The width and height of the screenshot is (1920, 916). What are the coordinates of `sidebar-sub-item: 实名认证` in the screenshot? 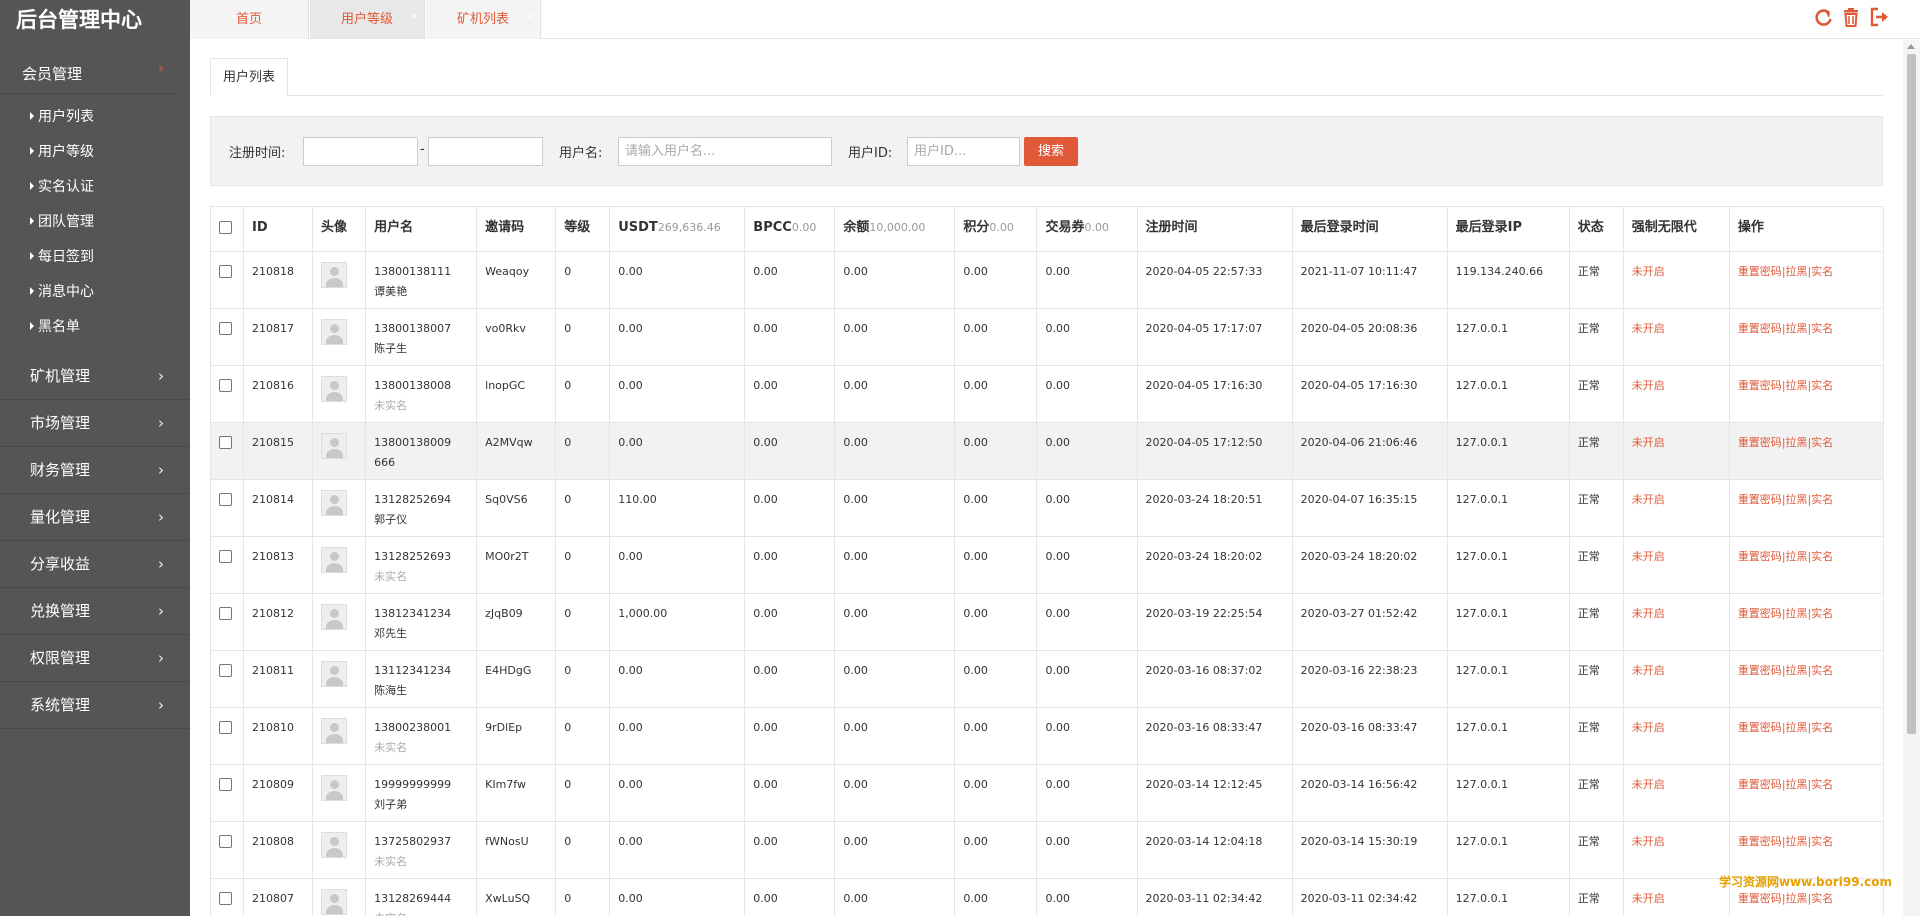 It's located at (95, 187).